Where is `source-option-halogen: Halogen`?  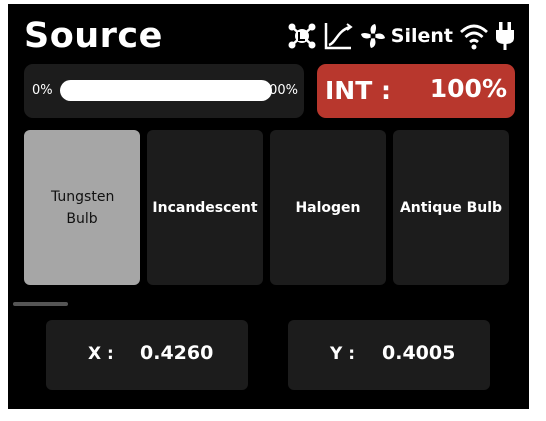
source-option-halogen: Halogen is located at coordinates (328, 207).